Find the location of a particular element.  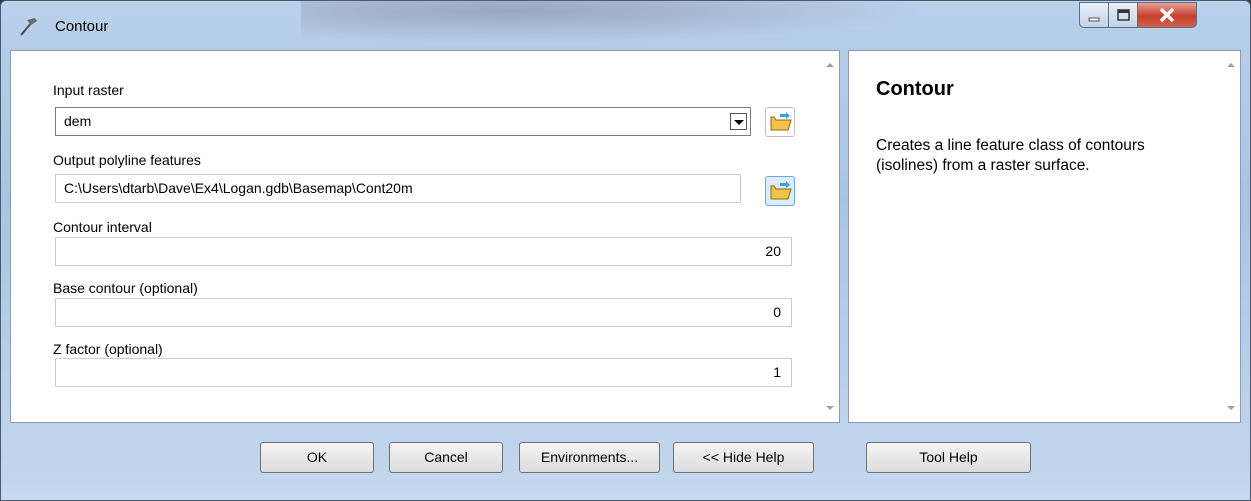

contour-interval-label: Contour interval is located at coordinates (102, 227).